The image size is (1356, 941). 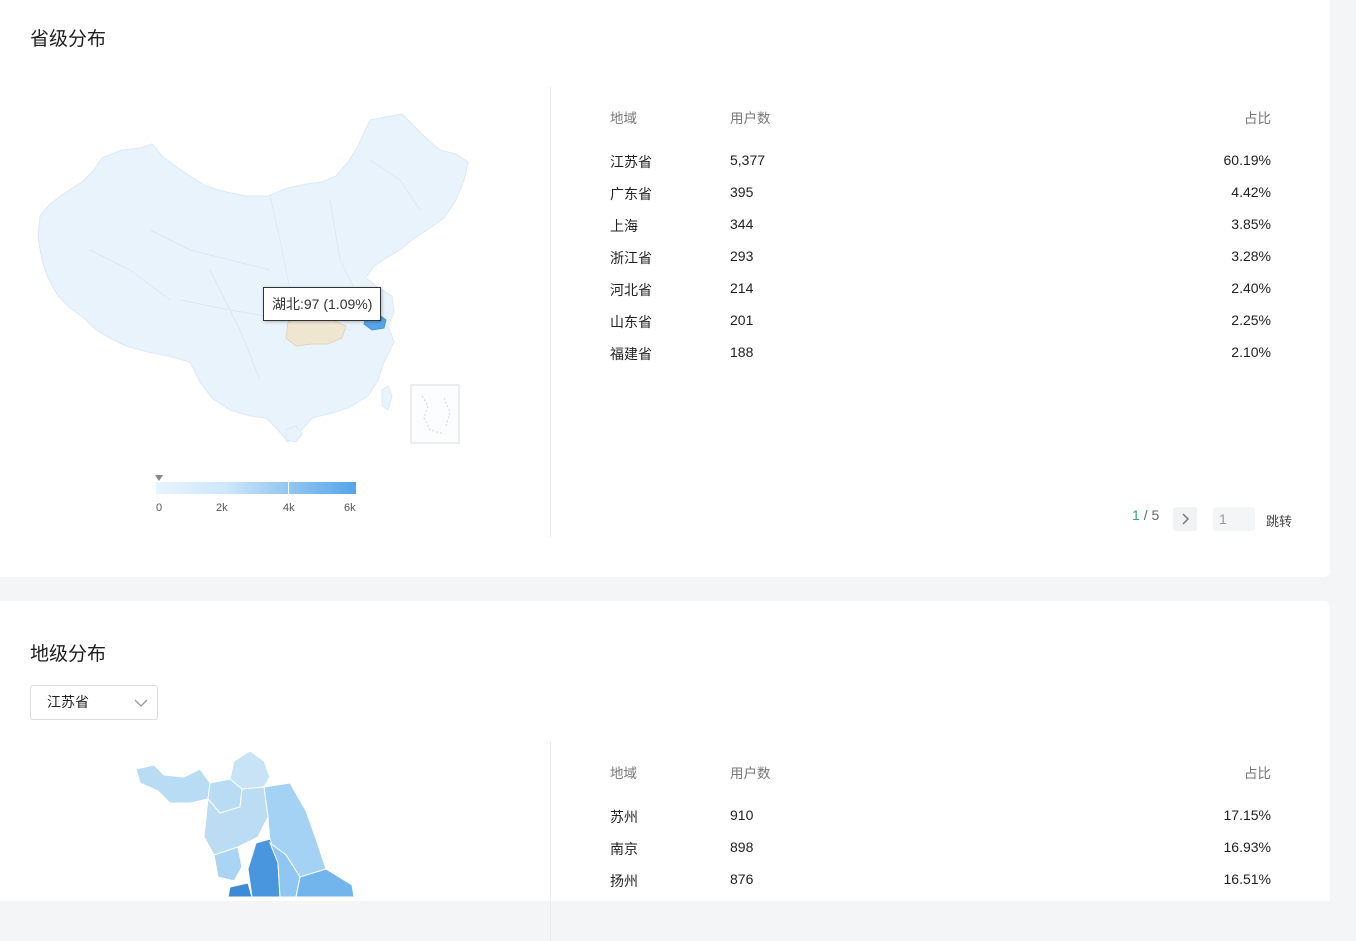 I want to click on cell-percent: 16.93%, so click(x=1247, y=847).